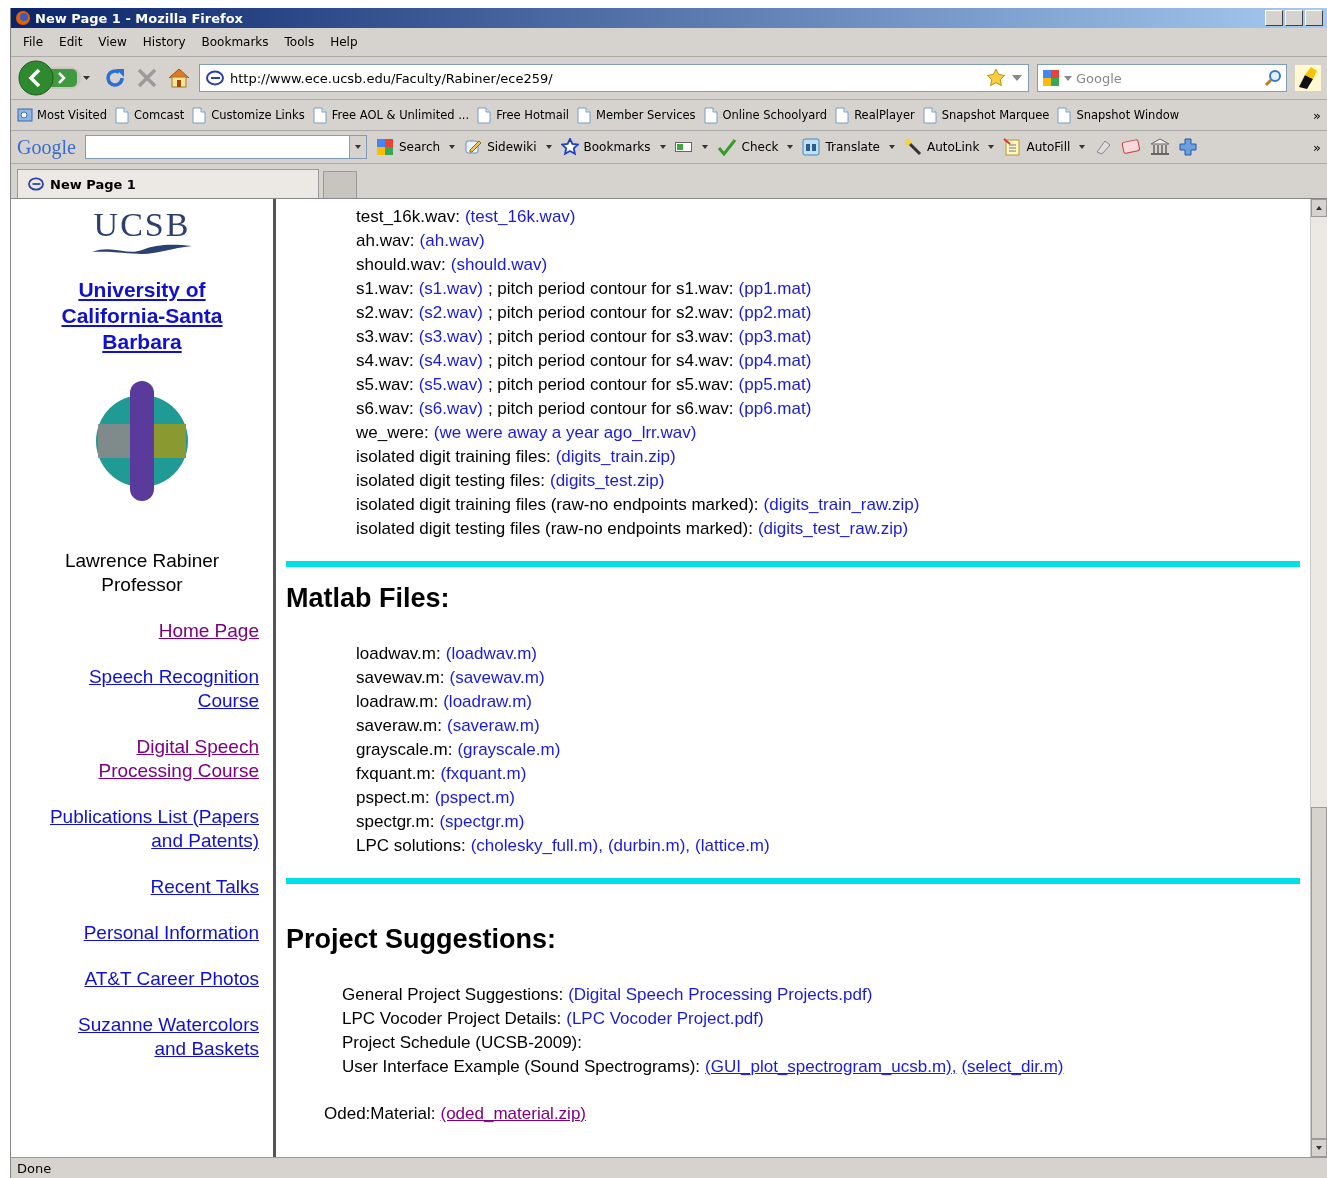  Describe the element at coordinates (33, 42) in the screenshot. I see `menu-item: File` at that location.